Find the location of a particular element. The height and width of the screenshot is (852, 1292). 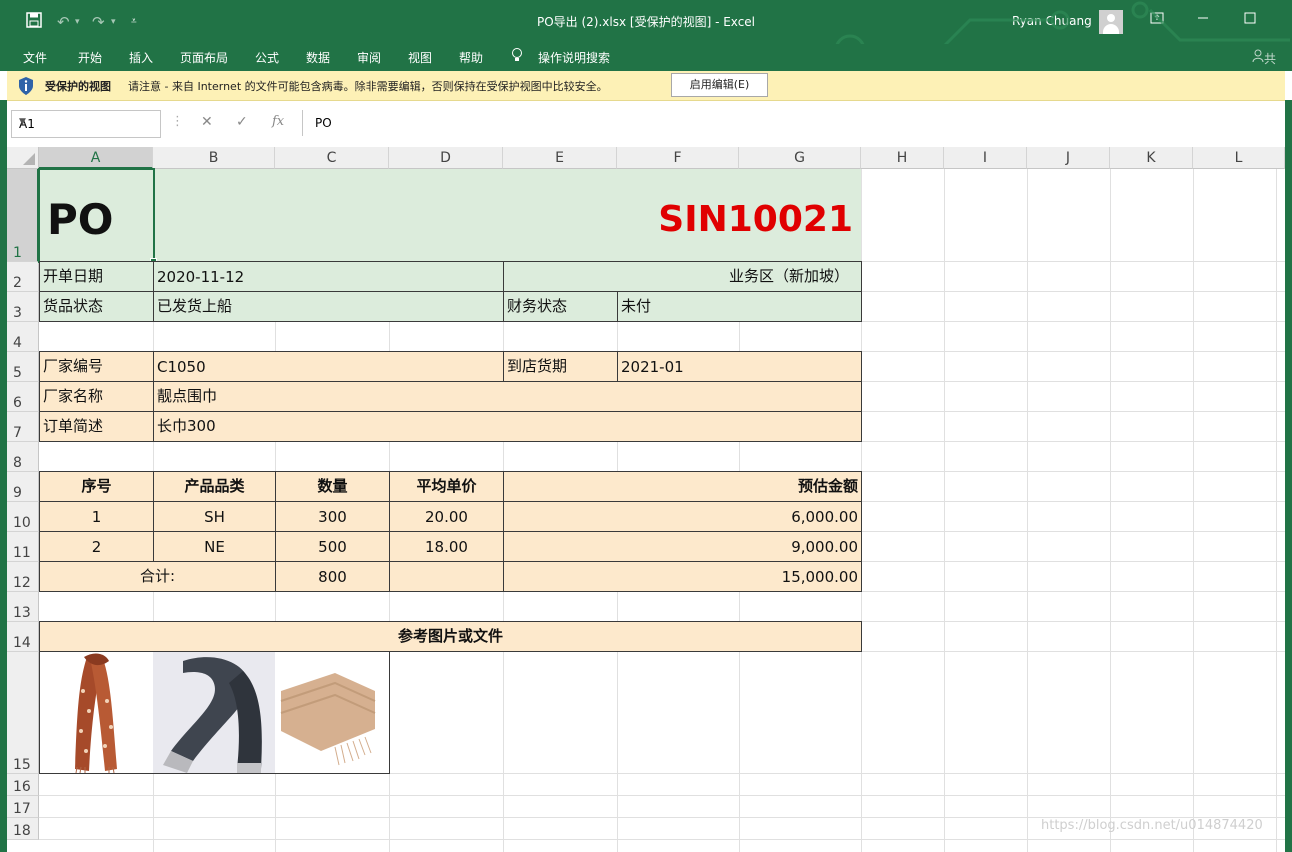

row-header-3: 3 is located at coordinates (23, 307).